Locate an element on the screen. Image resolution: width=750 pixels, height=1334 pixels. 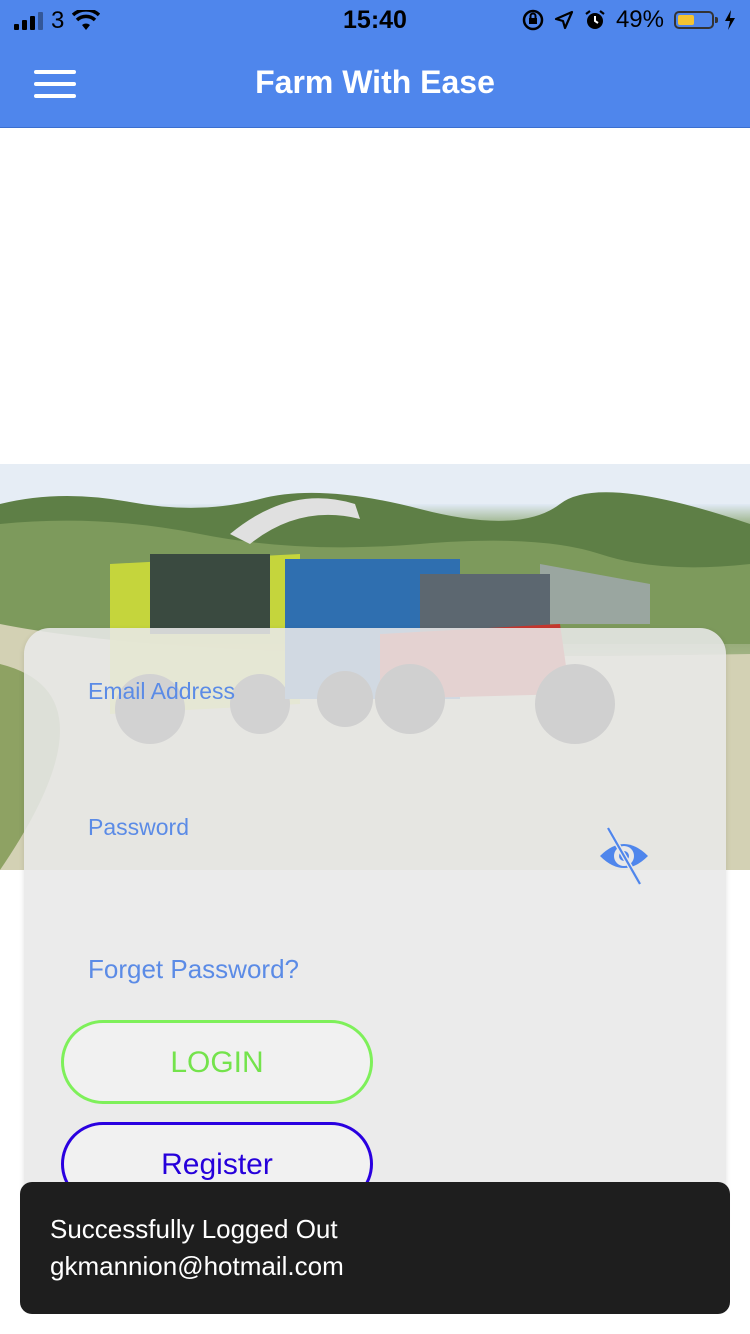
orientation-lock-icon is located at coordinates (533, 20).